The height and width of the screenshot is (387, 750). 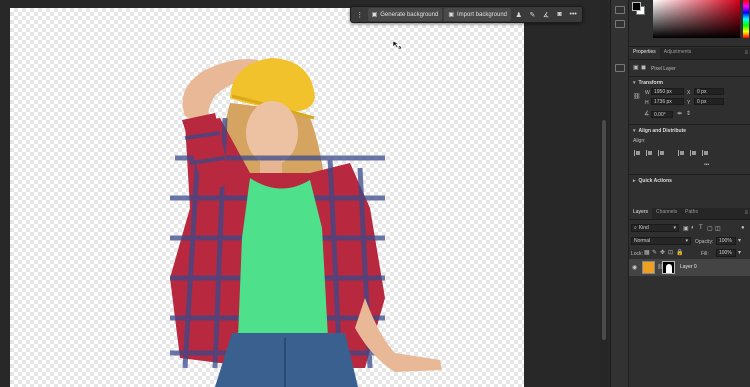 I want to click on opacity-label: Opacity:, so click(x=704, y=242).